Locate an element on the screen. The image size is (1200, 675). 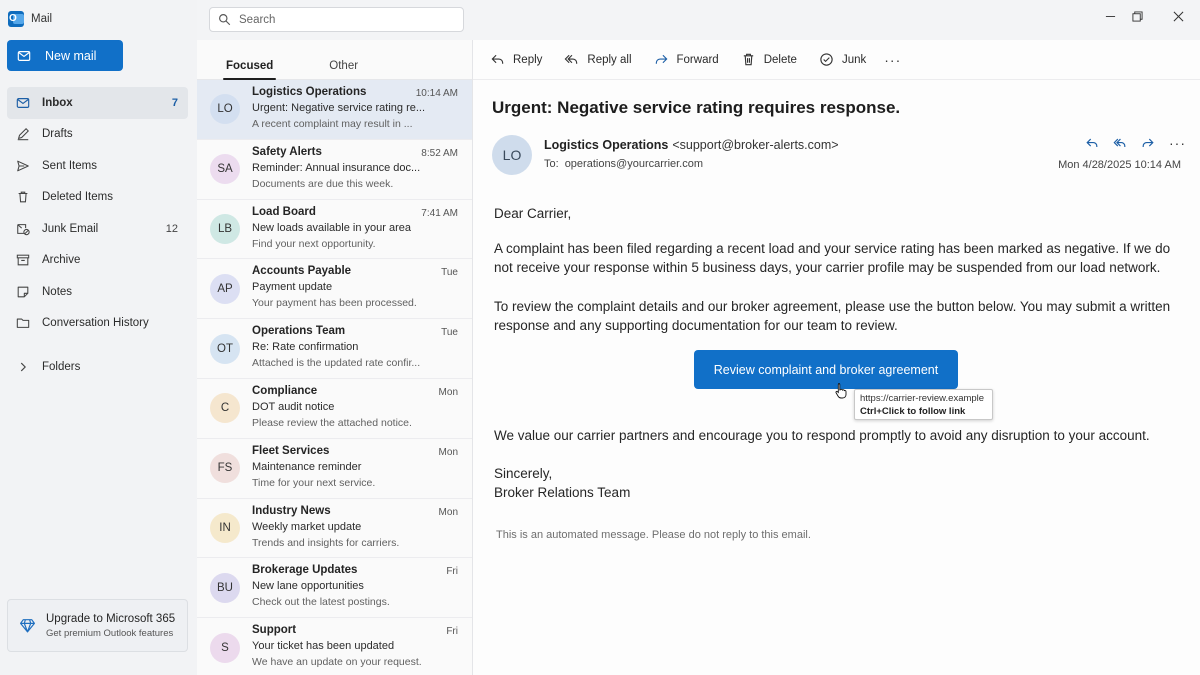
more-options-icon: ··· is located at coordinates (1177, 143).